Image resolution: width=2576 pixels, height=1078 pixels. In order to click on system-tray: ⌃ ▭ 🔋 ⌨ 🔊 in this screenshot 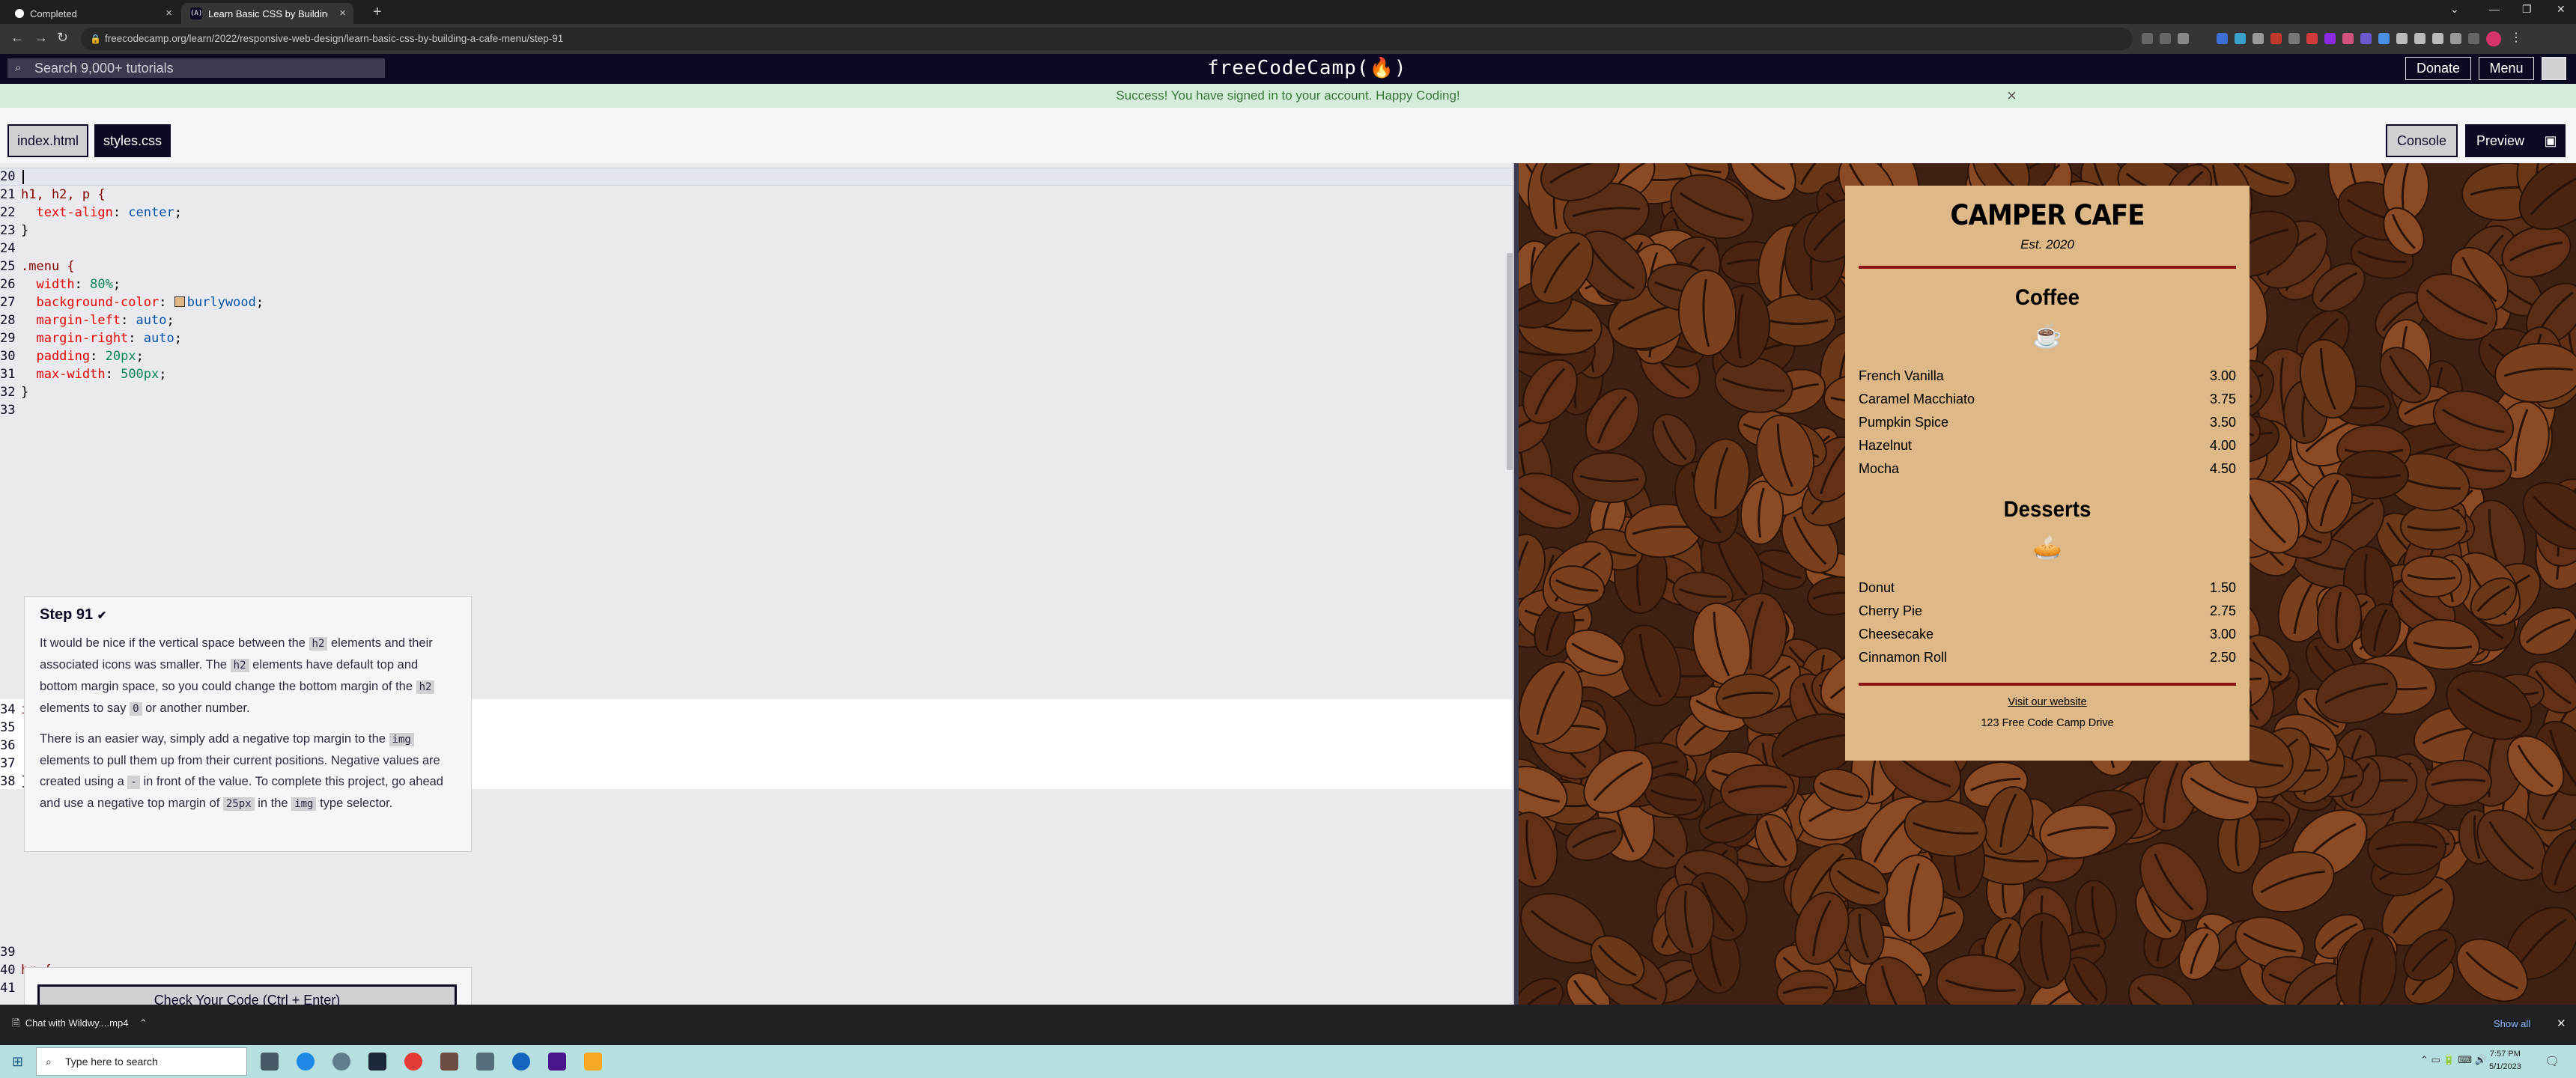, I will do `click(2453, 1060)`.